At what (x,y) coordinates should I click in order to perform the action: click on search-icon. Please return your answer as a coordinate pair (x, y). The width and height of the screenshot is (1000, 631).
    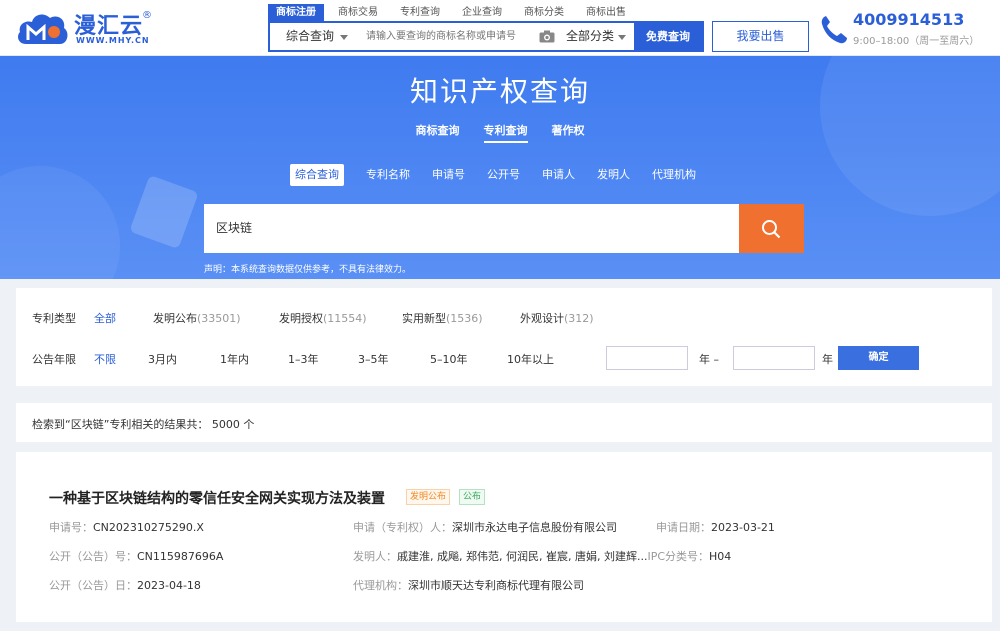
    Looking at the image, I should click on (771, 229).